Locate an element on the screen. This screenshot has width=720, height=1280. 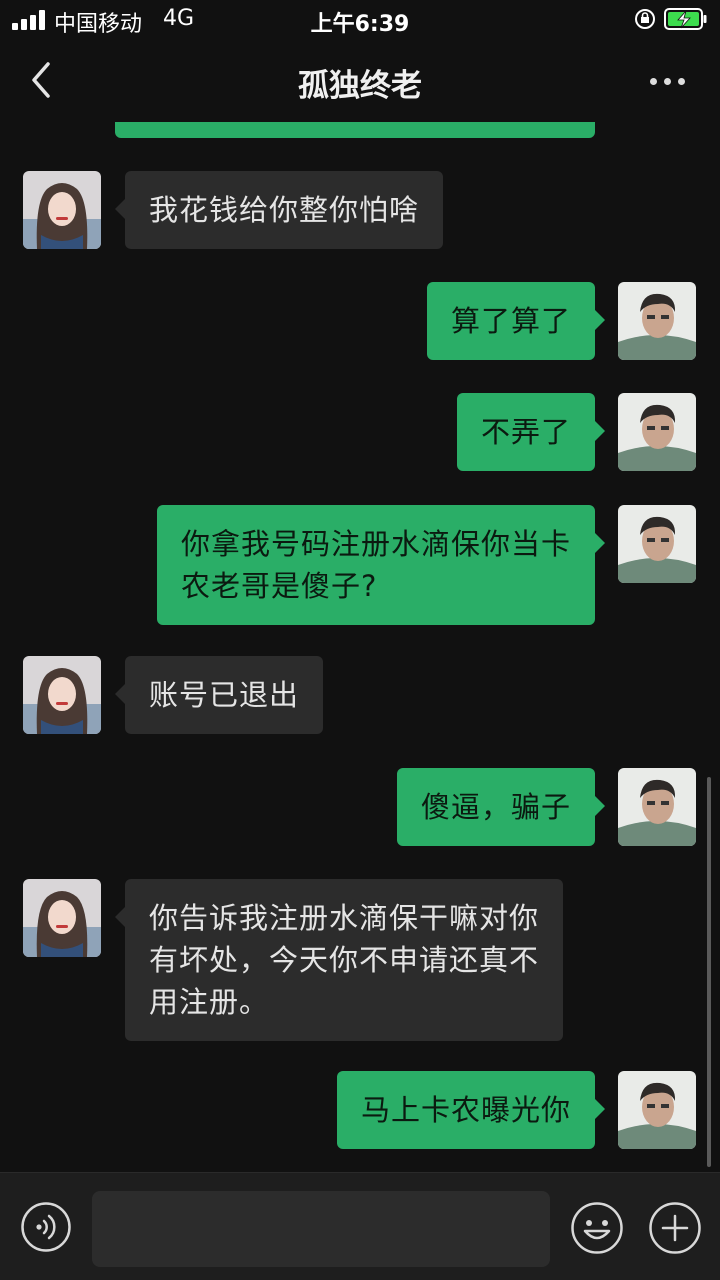
message-text: 账号已退出 is located at coordinates (224, 695).